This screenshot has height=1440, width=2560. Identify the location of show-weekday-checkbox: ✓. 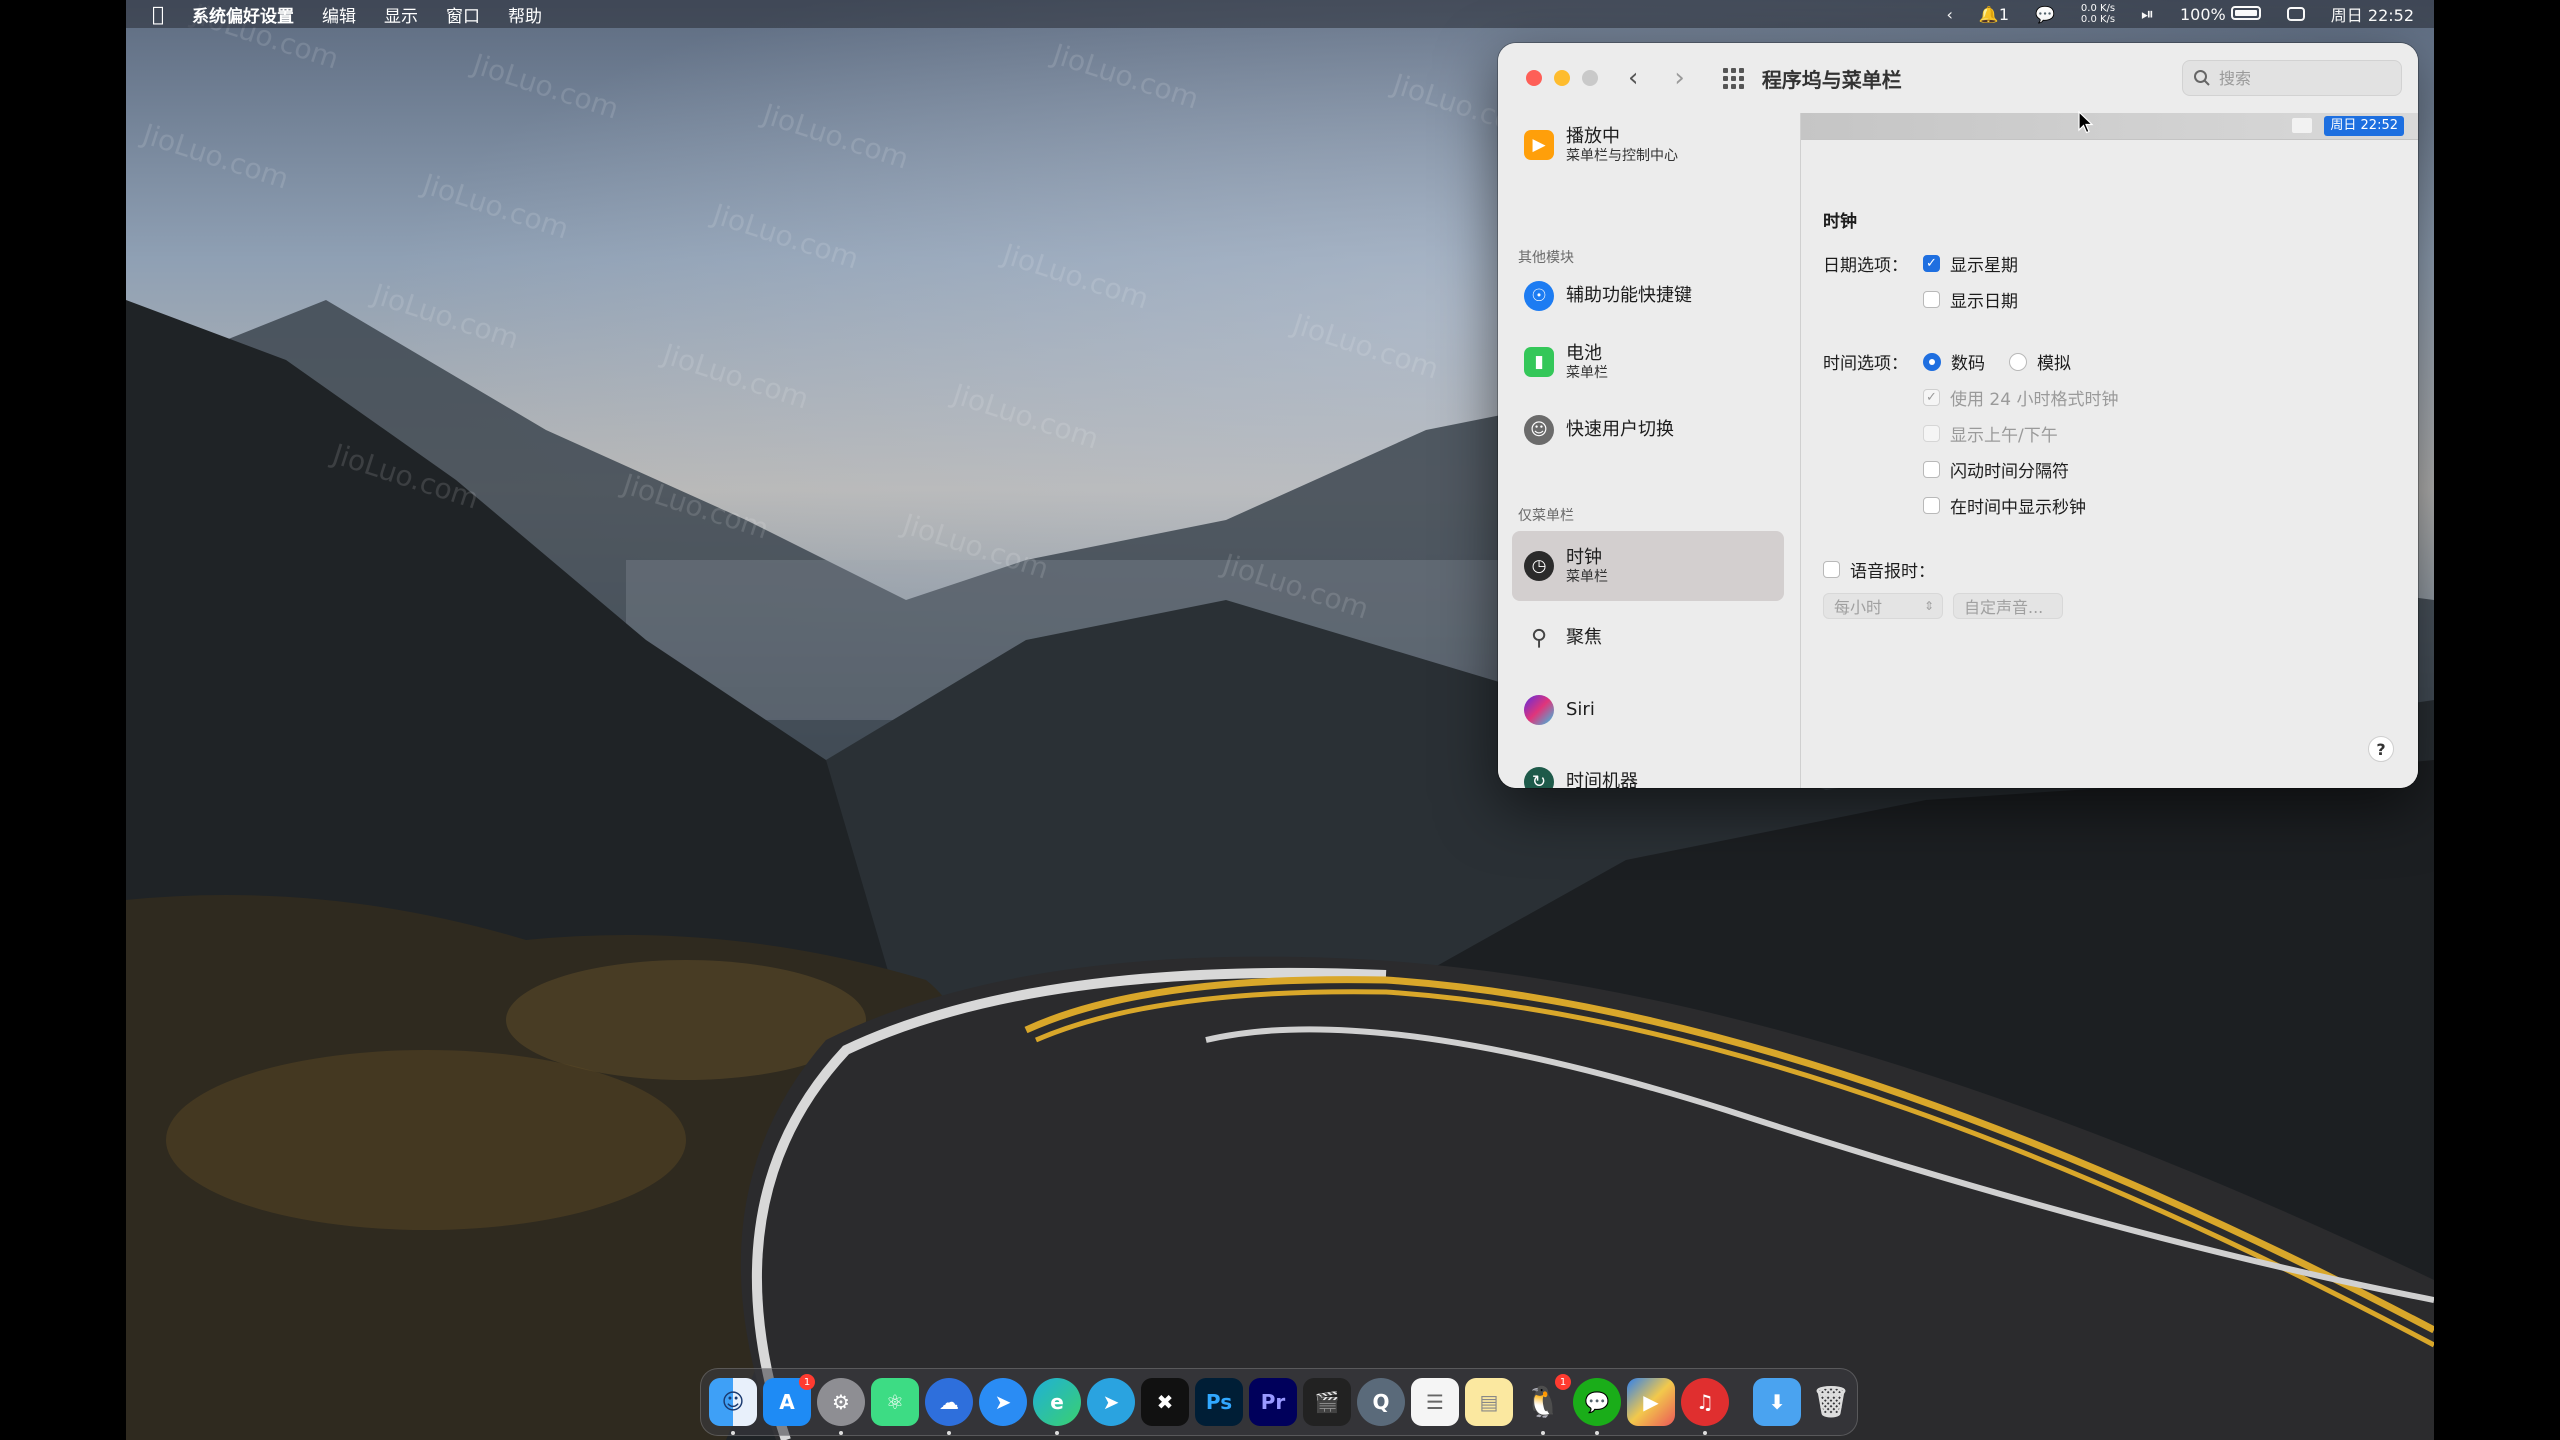
(1931, 263).